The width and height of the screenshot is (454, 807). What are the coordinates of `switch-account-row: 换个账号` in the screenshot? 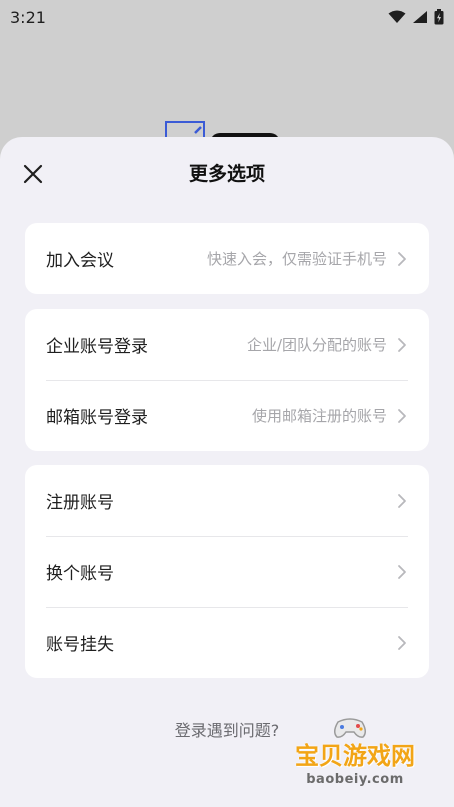 It's located at (227, 571).